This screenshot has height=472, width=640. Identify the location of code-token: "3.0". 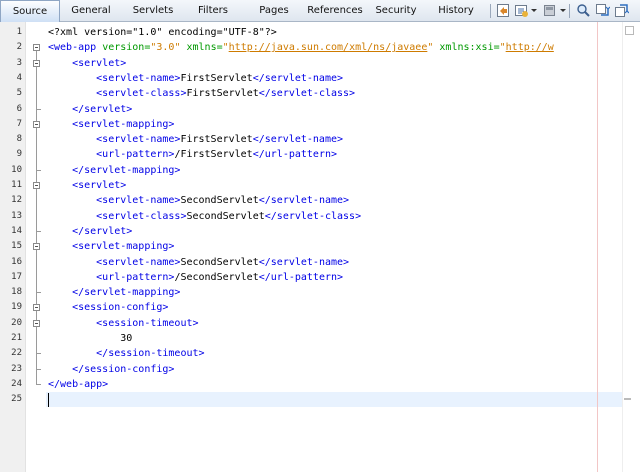
(165, 48).